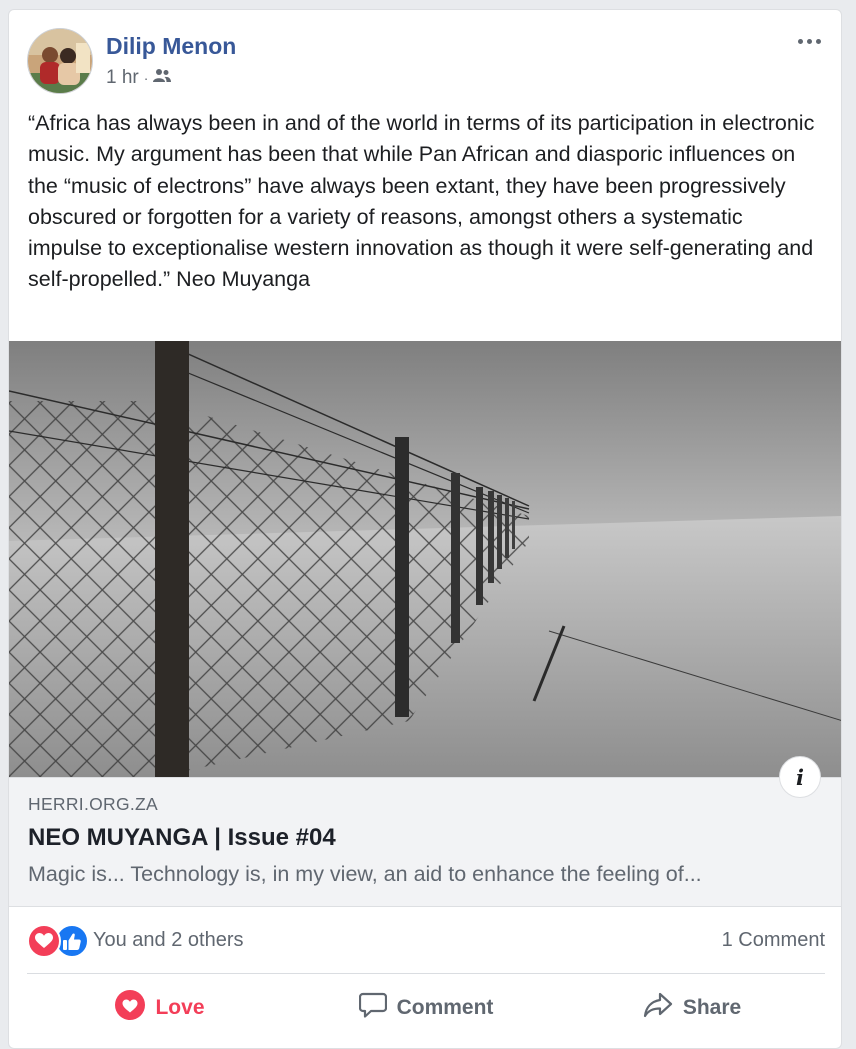 The width and height of the screenshot is (856, 1049). Describe the element at coordinates (93, 804) in the screenshot. I see `link-domain: HERRI.ORG.ZA` at that location.